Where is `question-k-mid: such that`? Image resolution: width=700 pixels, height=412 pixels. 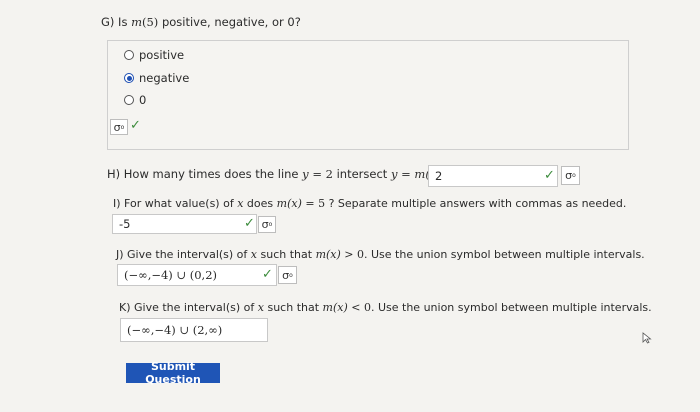 question-k-mid: such that is located at coordinates (293, 307).